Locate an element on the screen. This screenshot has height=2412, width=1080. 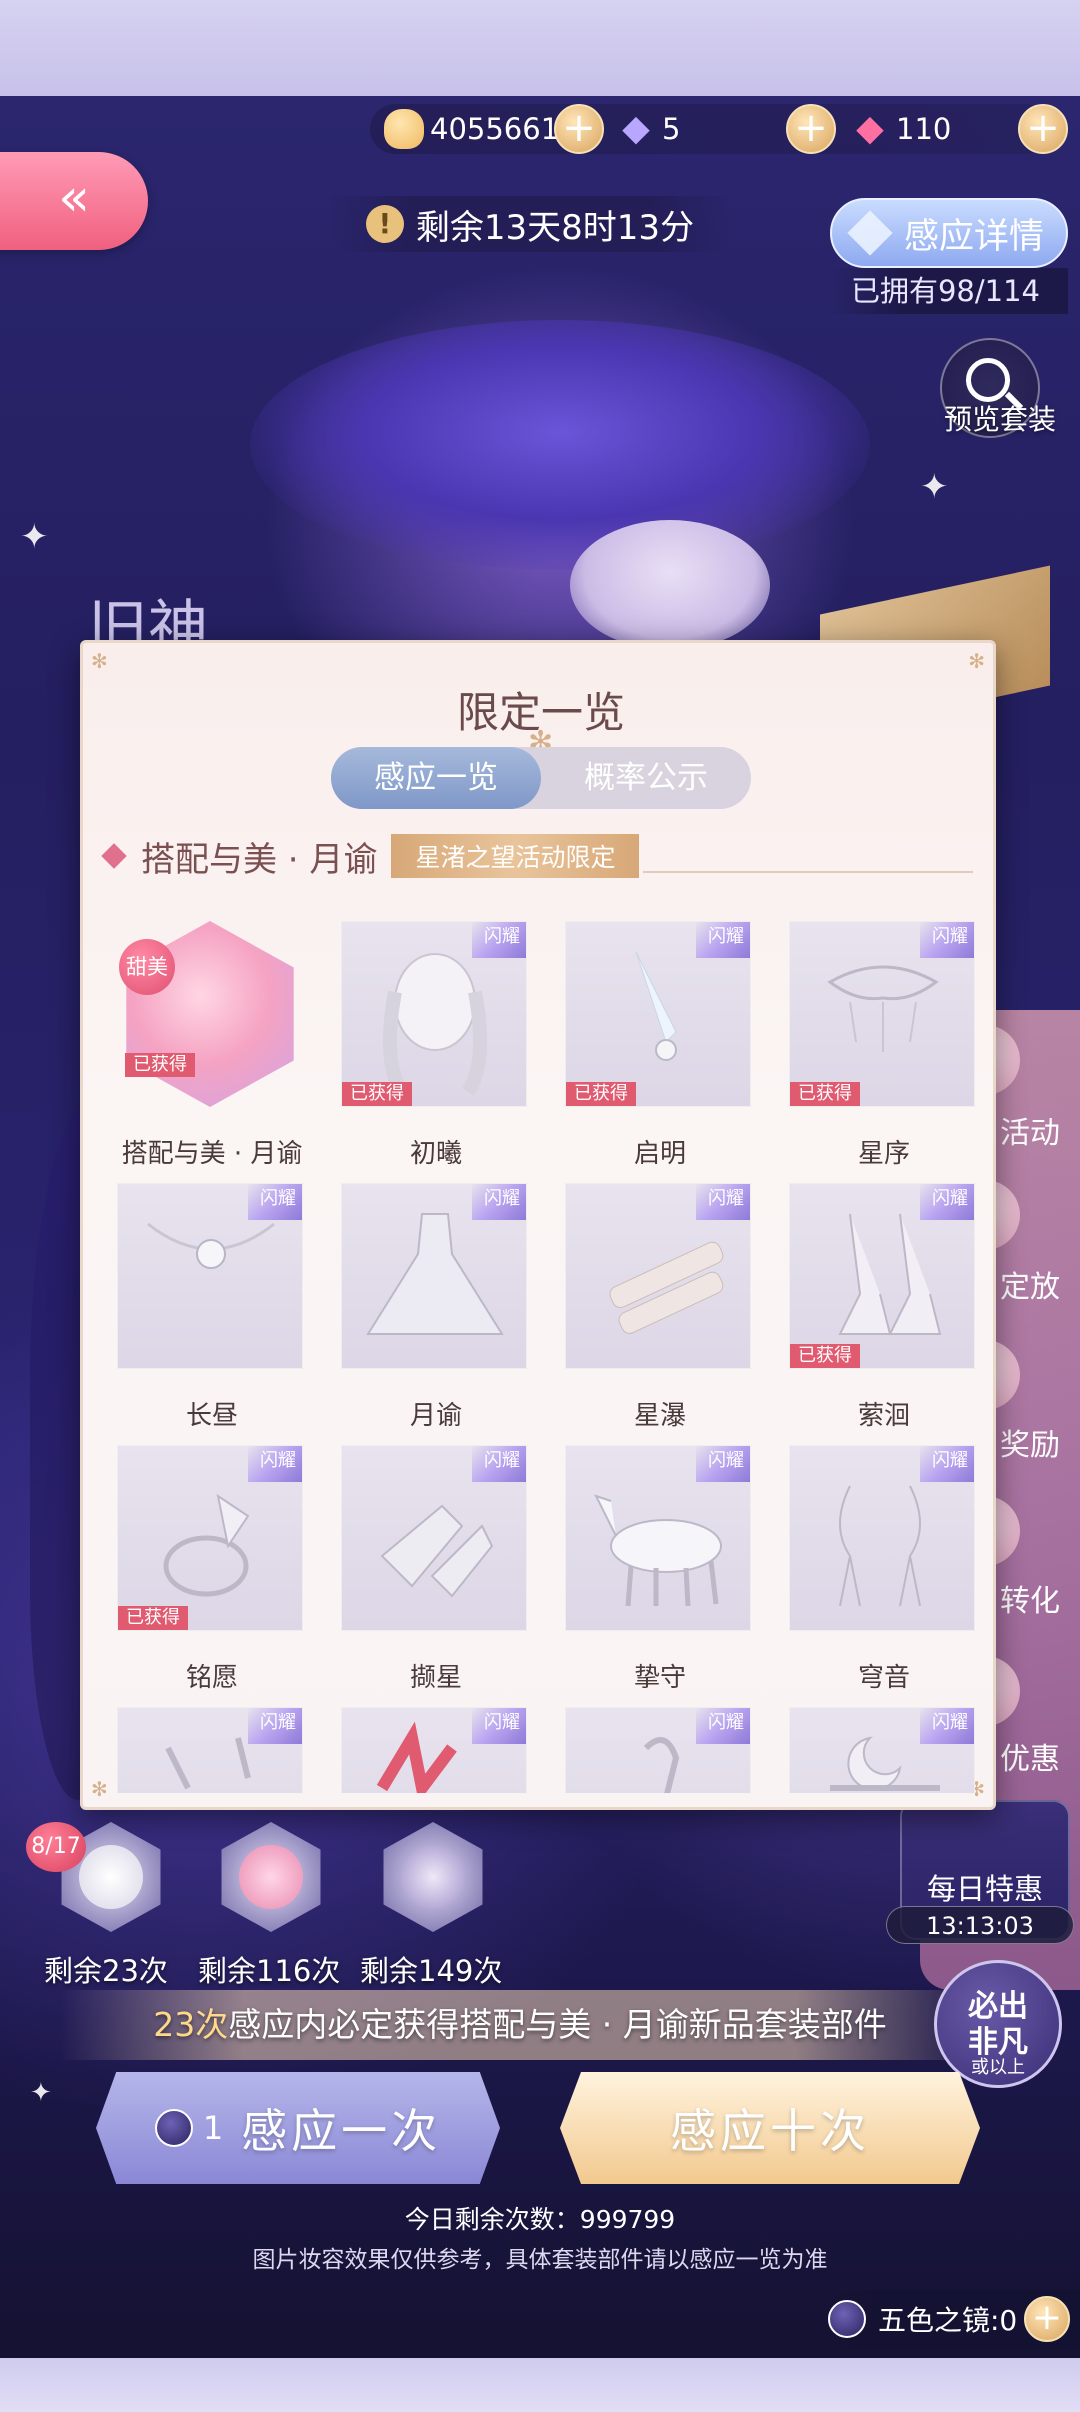
side-menu-item: 奖励 is located at coordinates (1030, 1442).